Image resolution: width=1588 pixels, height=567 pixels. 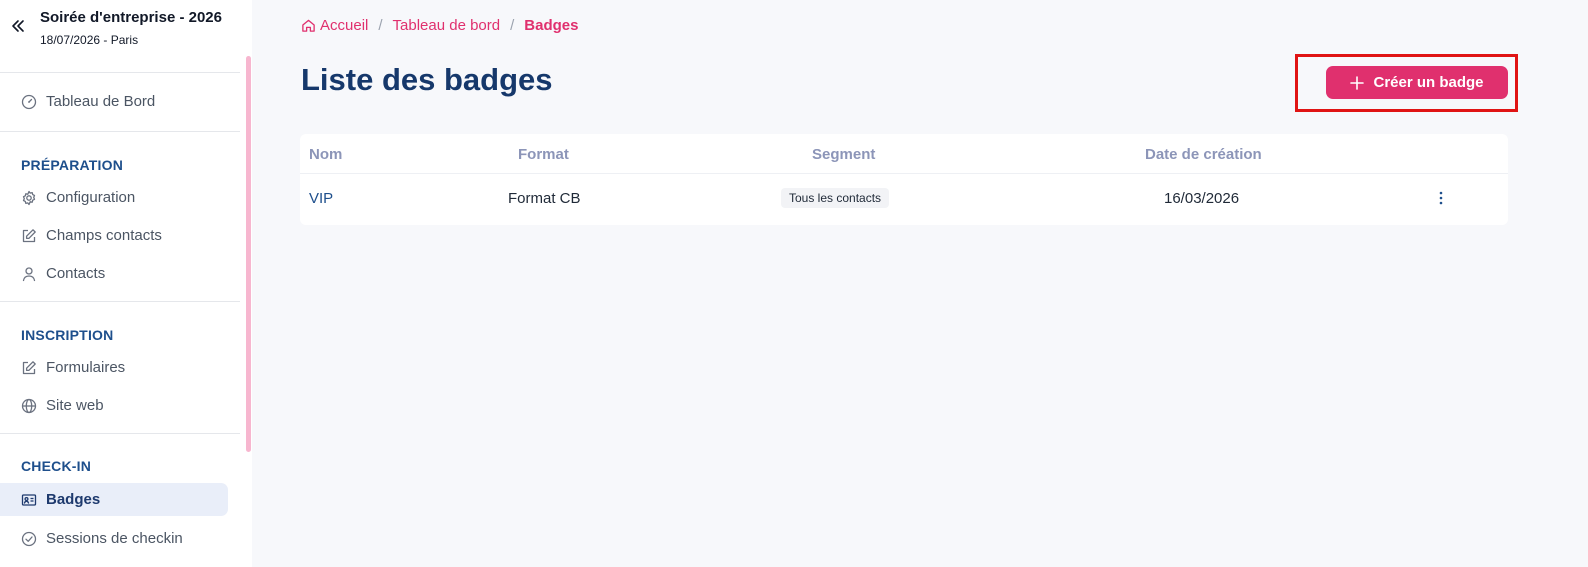 I want to click on sidebar-item-label: Configuration, so click(x=91, y=197).